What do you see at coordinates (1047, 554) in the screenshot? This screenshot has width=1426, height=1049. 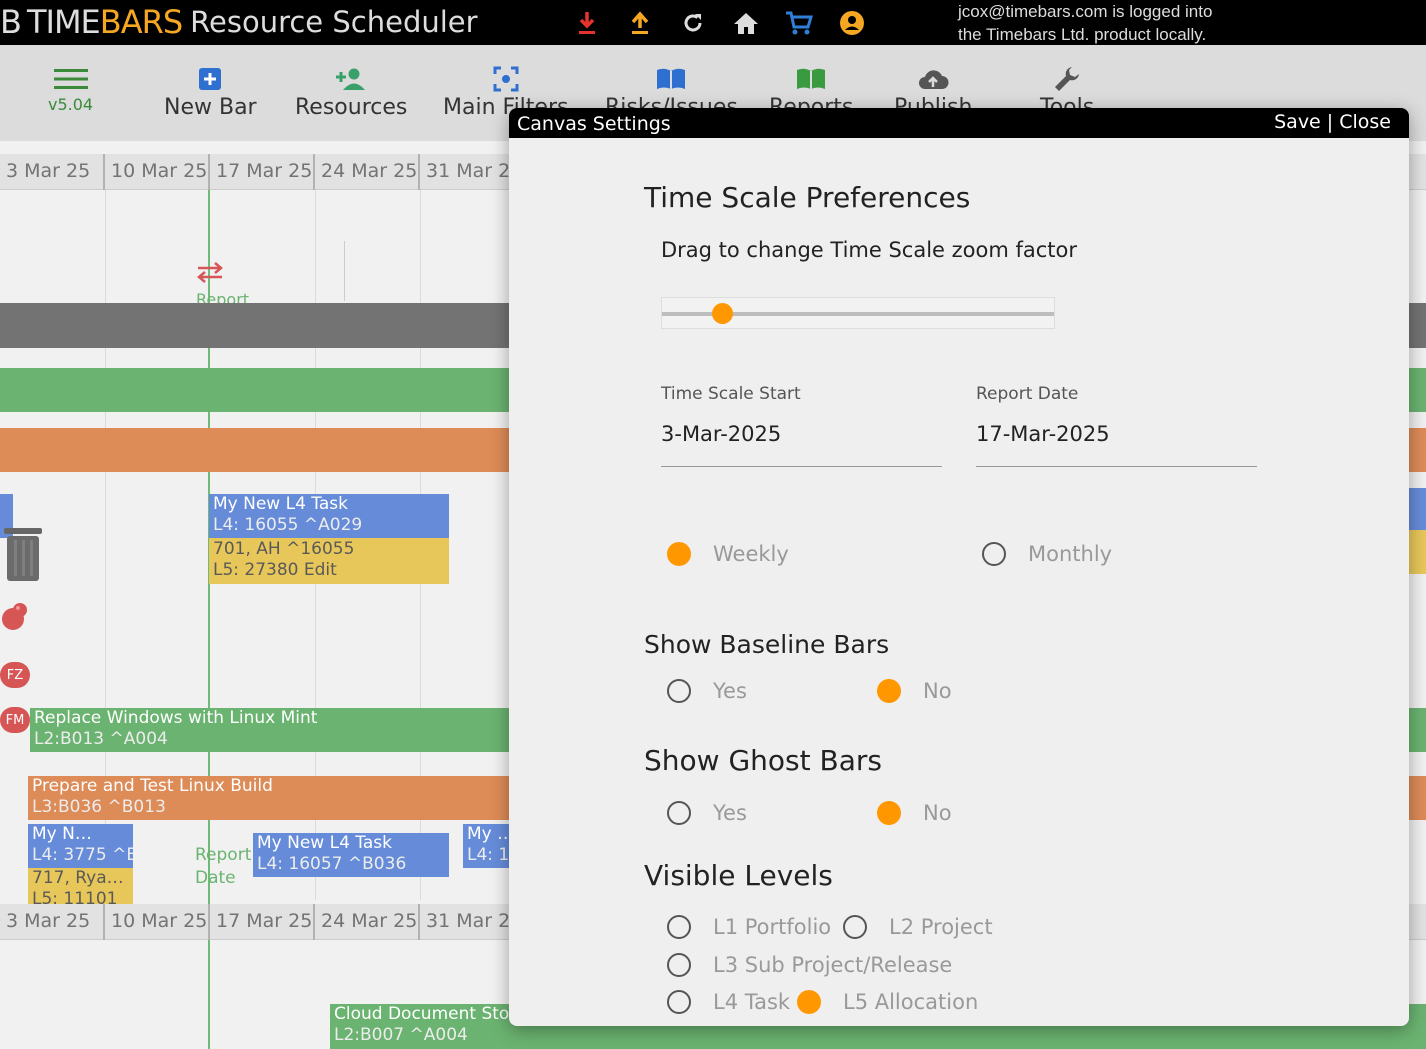 I see `monthly-radio: Monthly` at bounding box center [1047, 554].